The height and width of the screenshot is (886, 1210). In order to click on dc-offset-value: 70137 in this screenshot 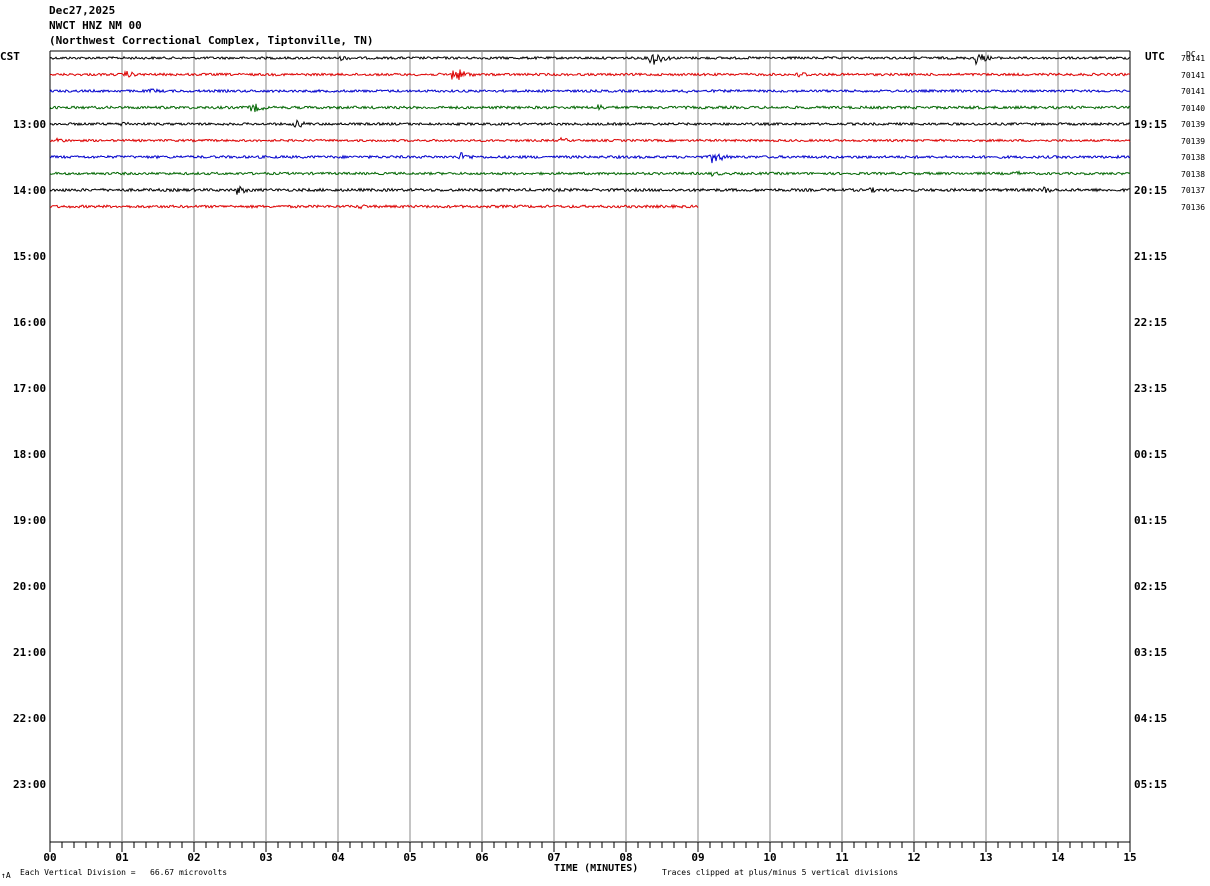, I will do `click(1193, 190)`.